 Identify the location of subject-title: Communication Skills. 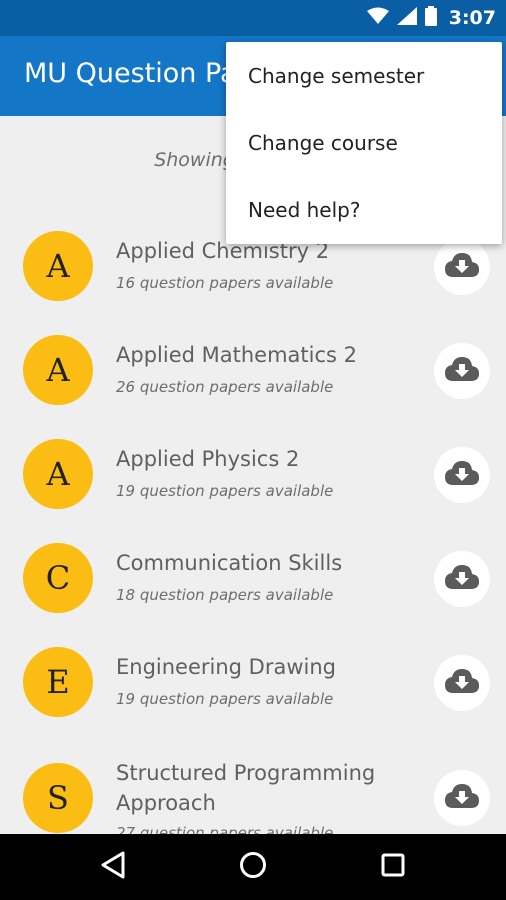
(229, 563).